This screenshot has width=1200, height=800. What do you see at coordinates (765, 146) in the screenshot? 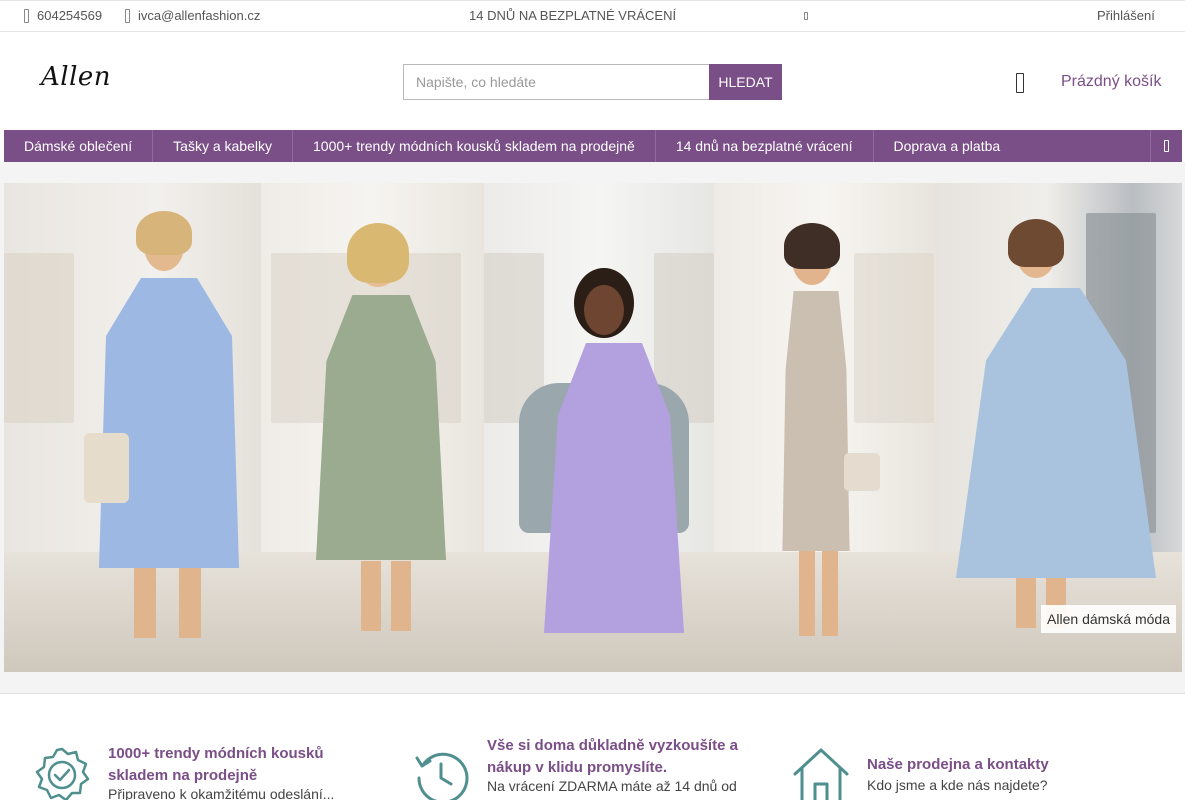
I see `nav-item-bezplatne-vraceni: 14 dnů na bezplatné vrácení` at bounding box center [765, 146].